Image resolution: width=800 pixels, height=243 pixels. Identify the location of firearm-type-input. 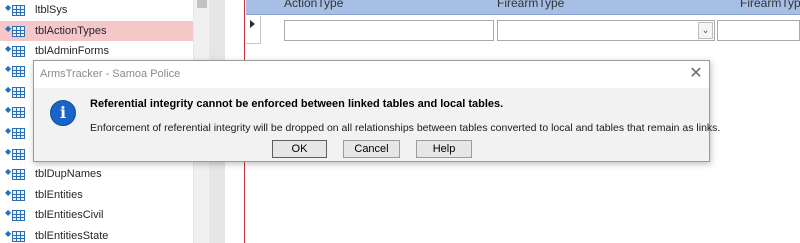
(758, 30).